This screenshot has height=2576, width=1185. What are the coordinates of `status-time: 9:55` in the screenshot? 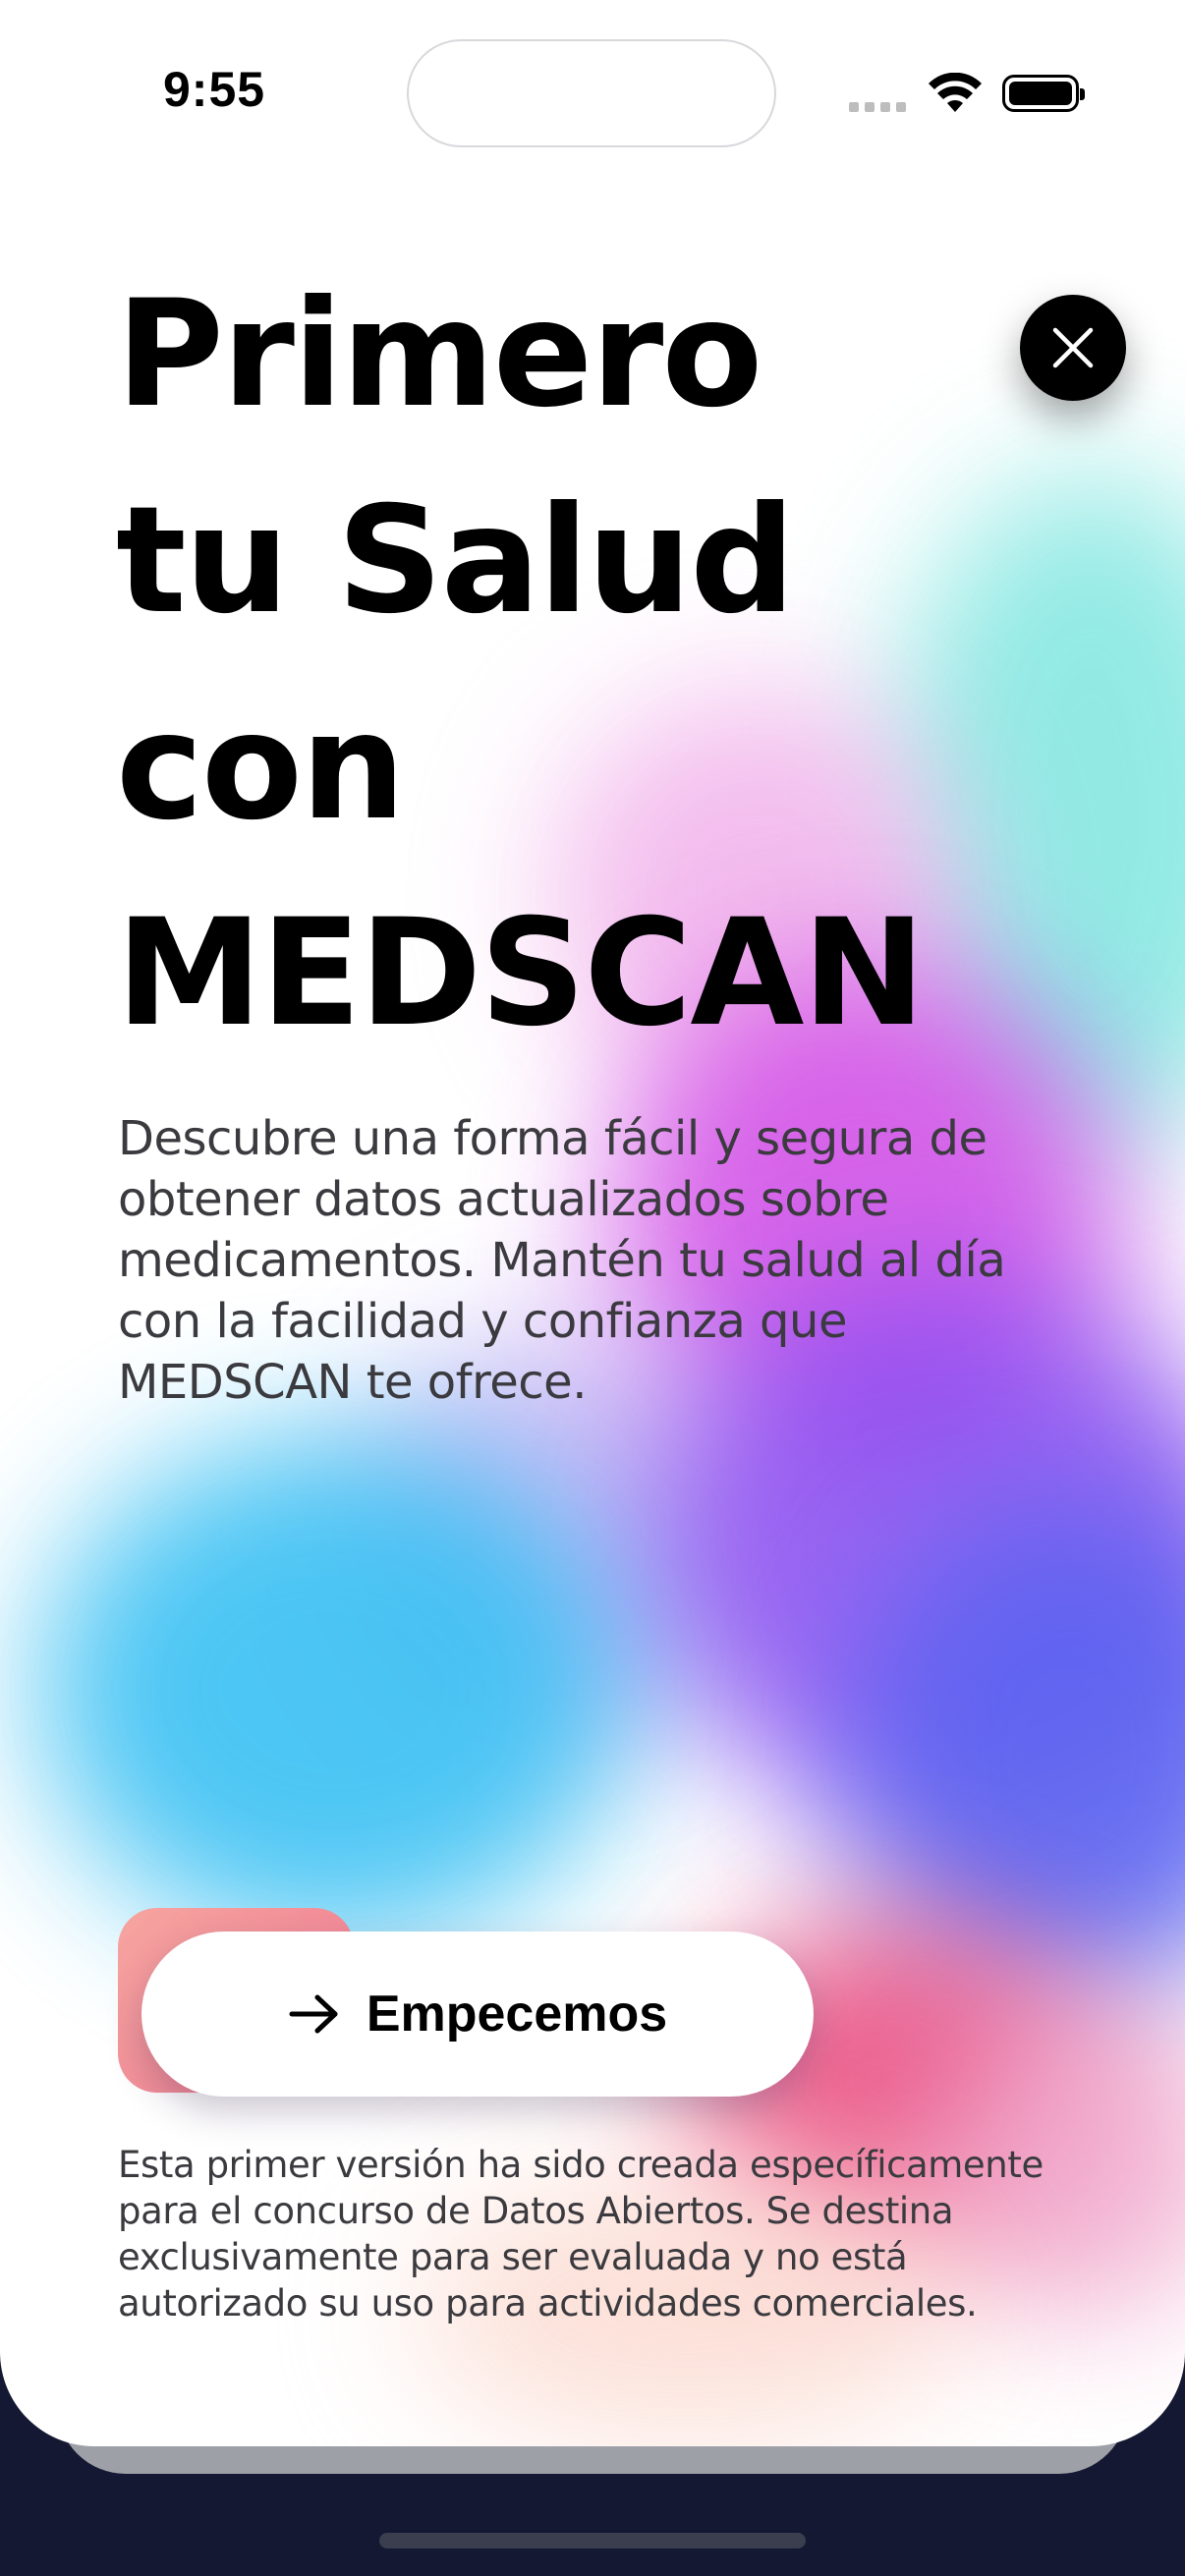 It's located at (215, 89).